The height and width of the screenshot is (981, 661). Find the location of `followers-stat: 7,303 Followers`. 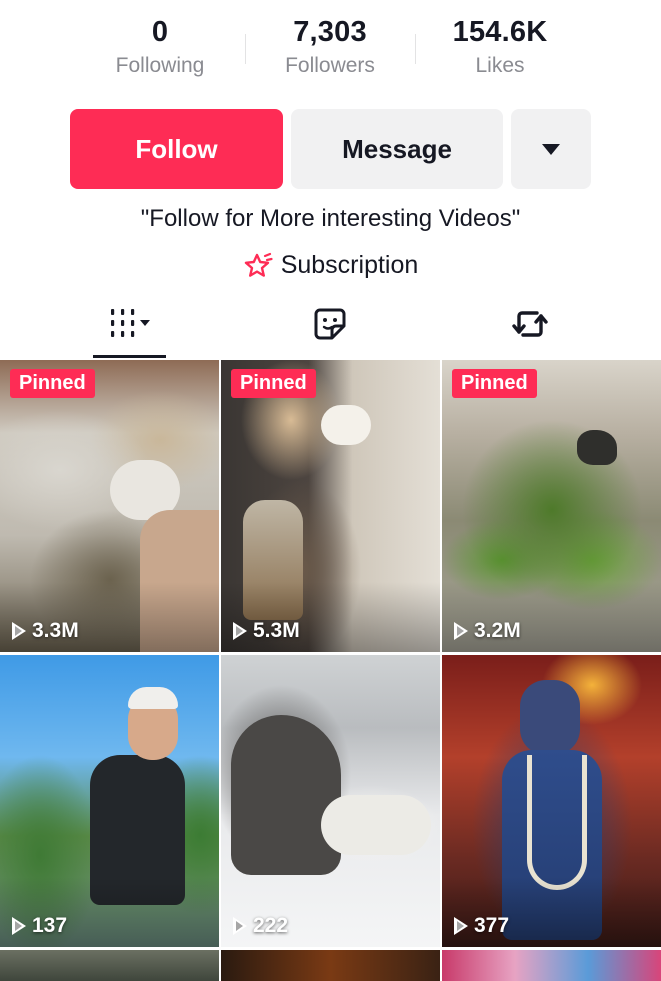

followers-stat: 7,303 Followers is located at coordinates (330, 47).